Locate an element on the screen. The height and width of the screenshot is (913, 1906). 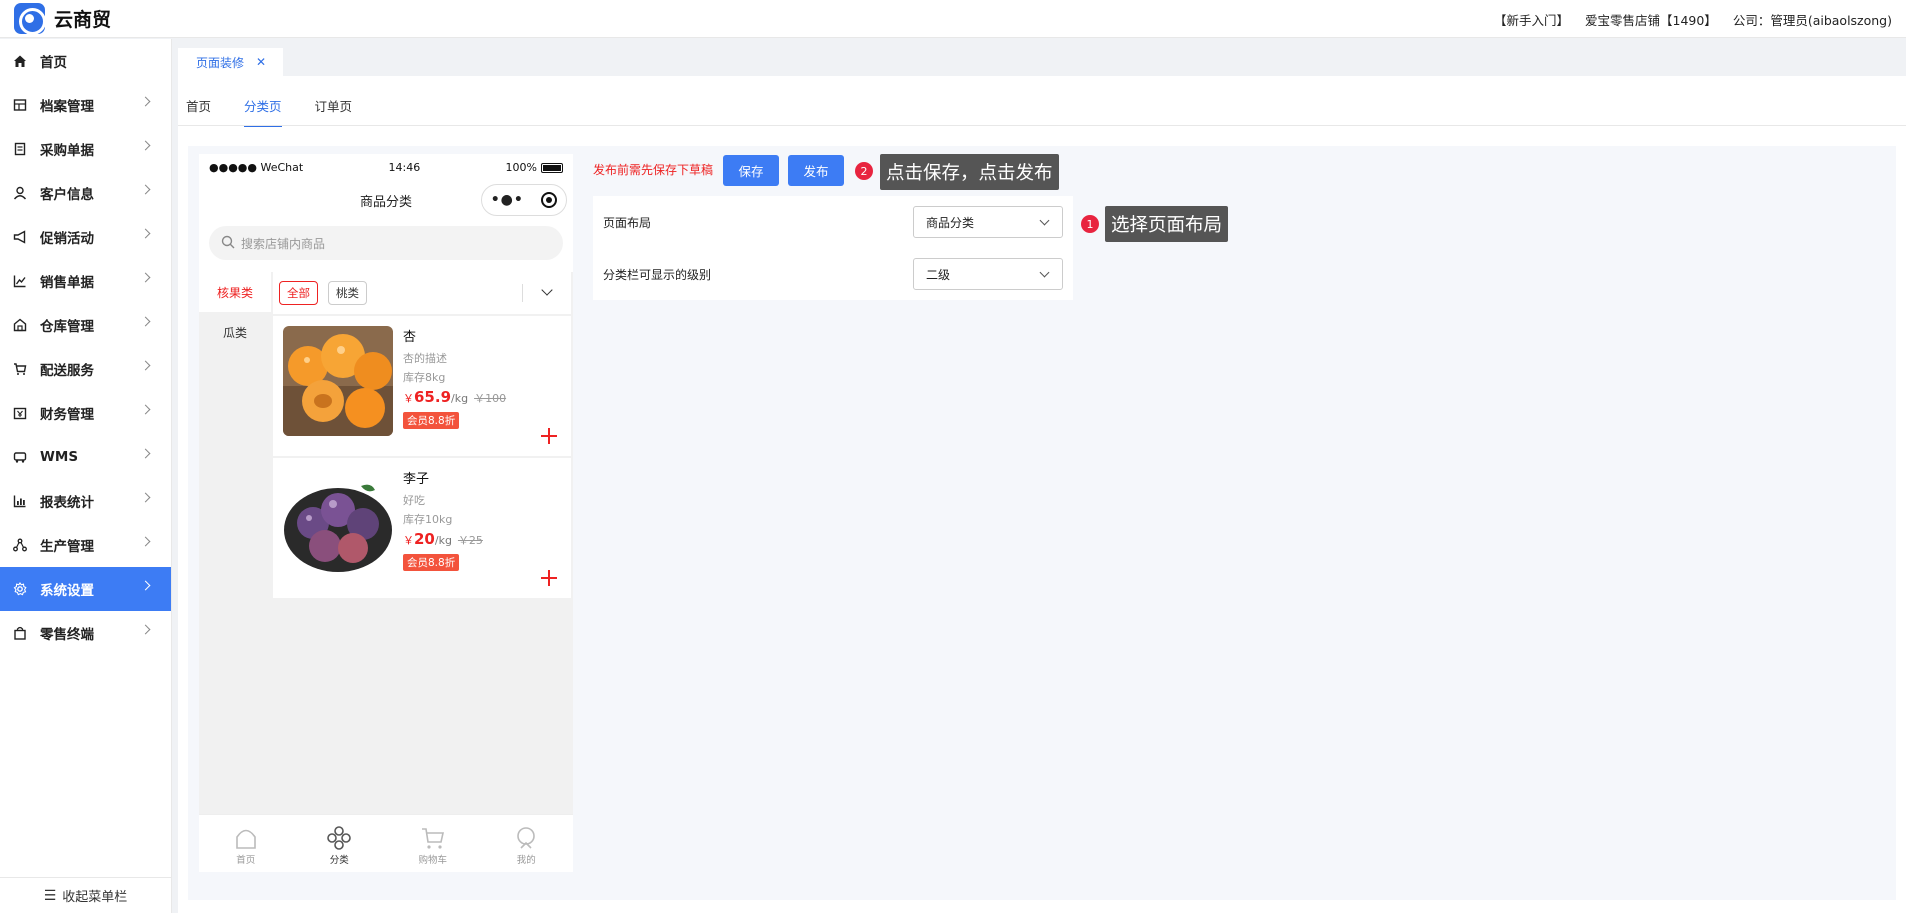
sidebar-item-label: 销售单据 is located at coordinates (67, 283).